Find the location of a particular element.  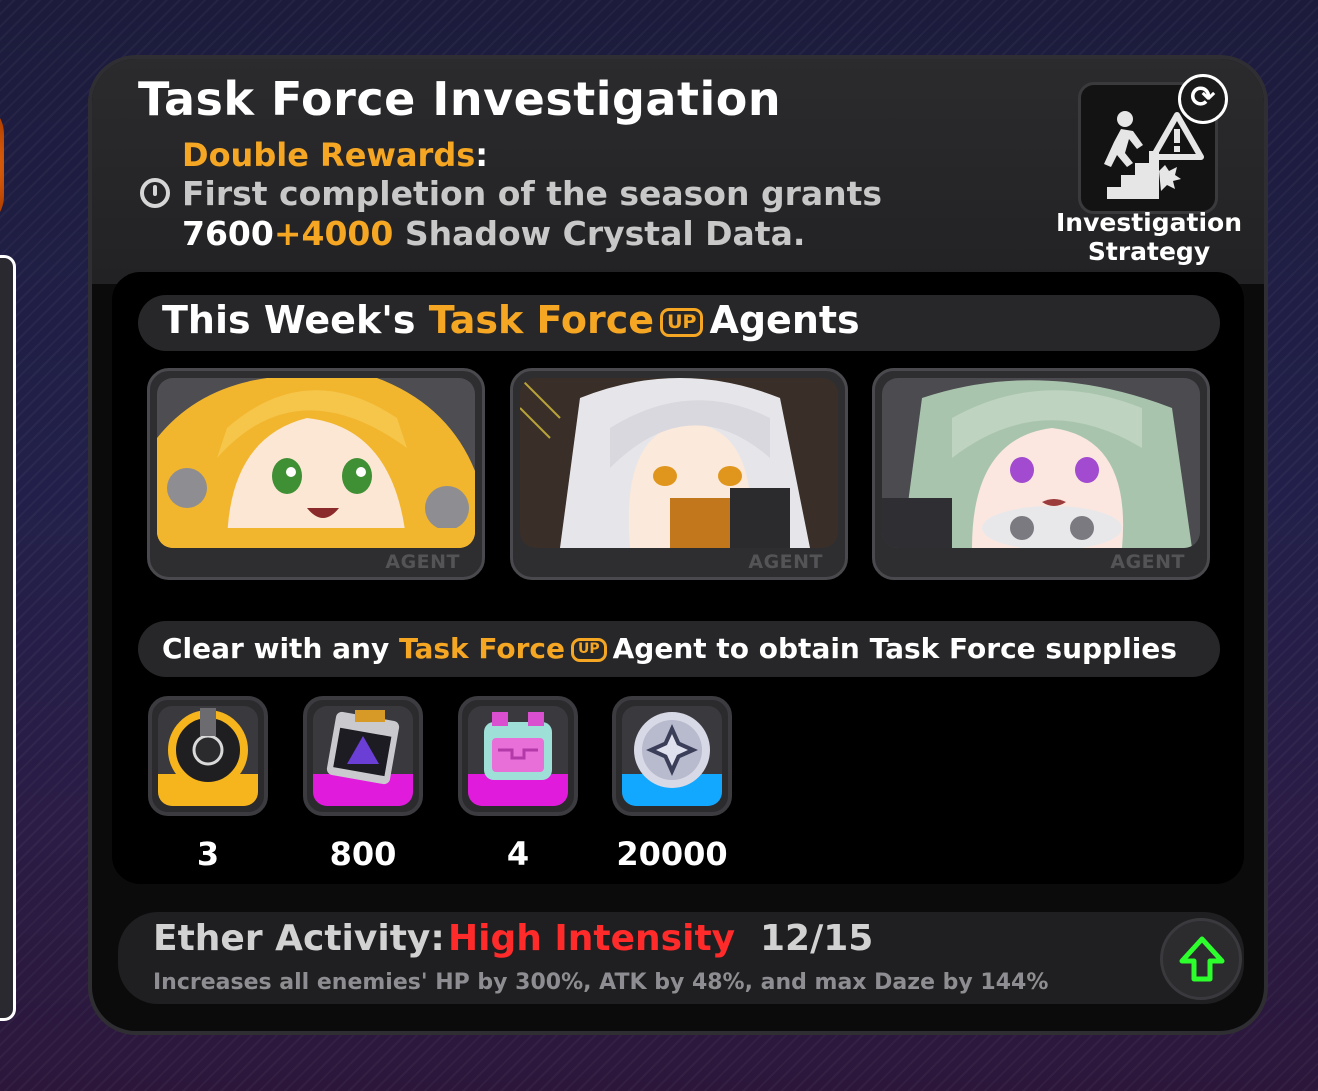

reward-name: Shadow Crystal Data. is located at coordinates (605, 233).